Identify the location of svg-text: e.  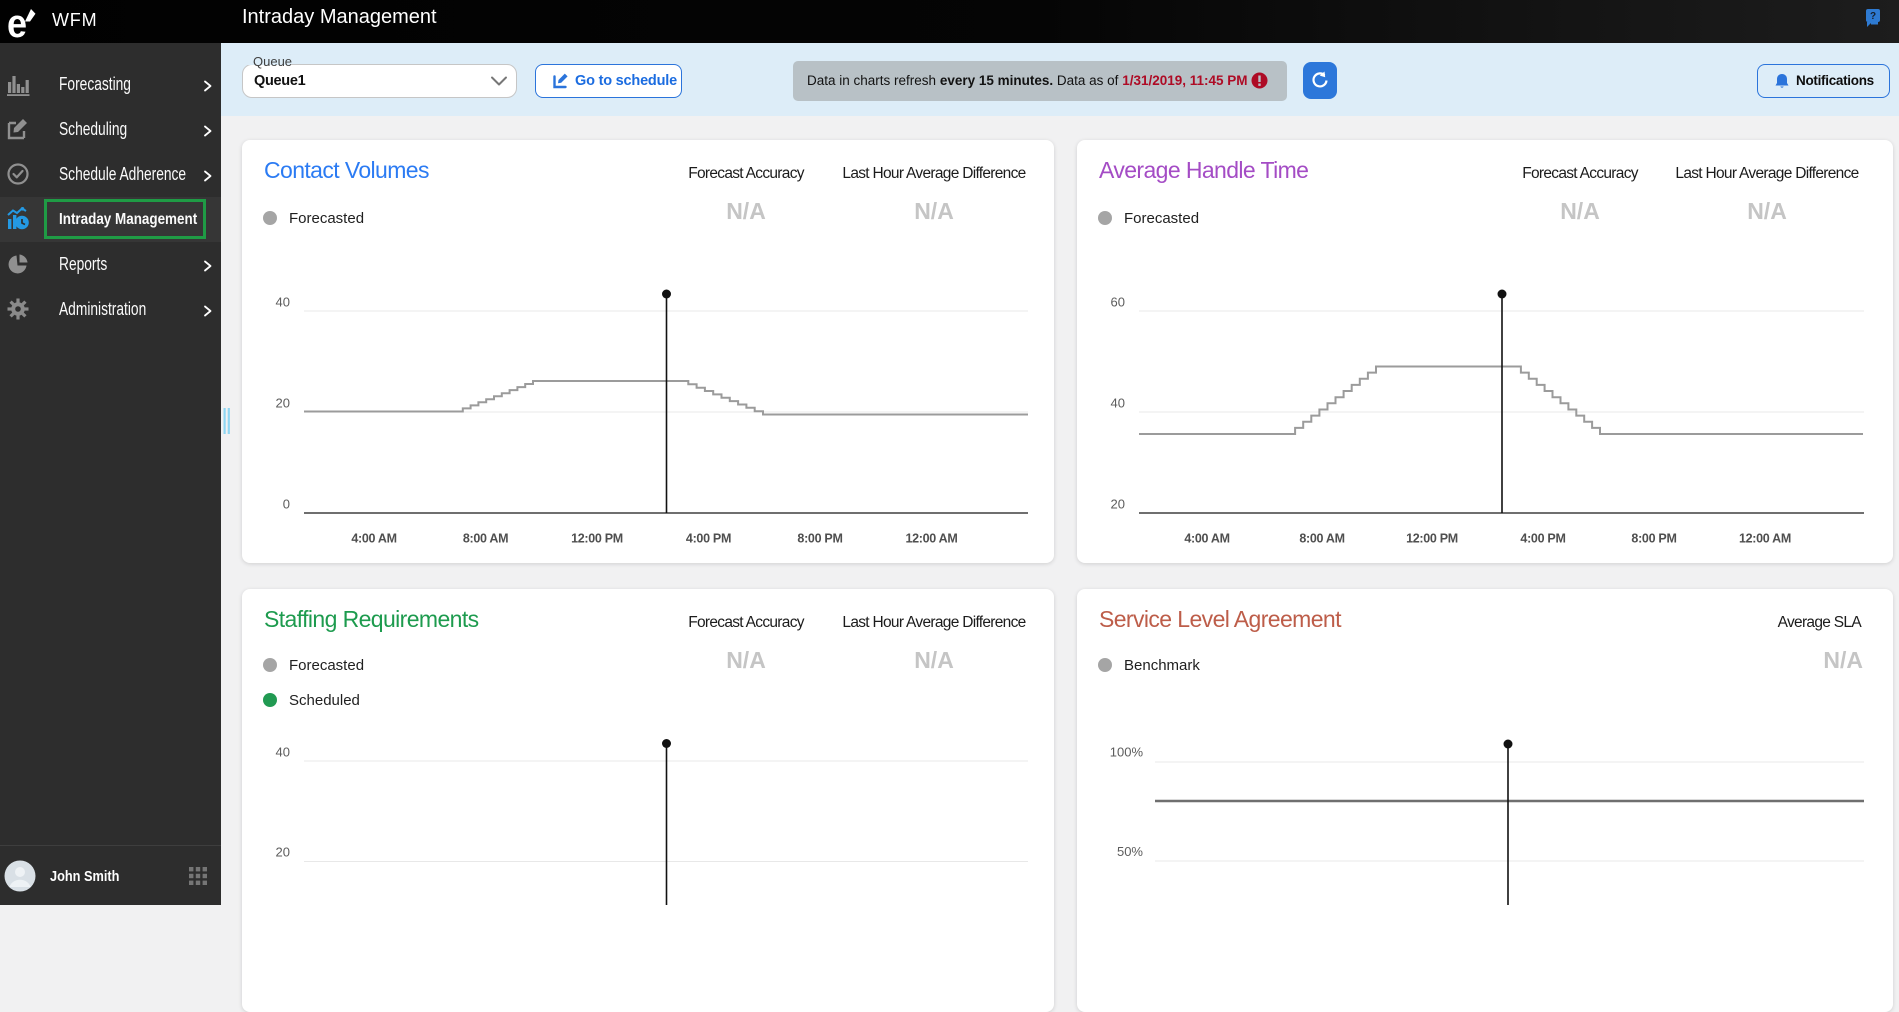
(17, 22).